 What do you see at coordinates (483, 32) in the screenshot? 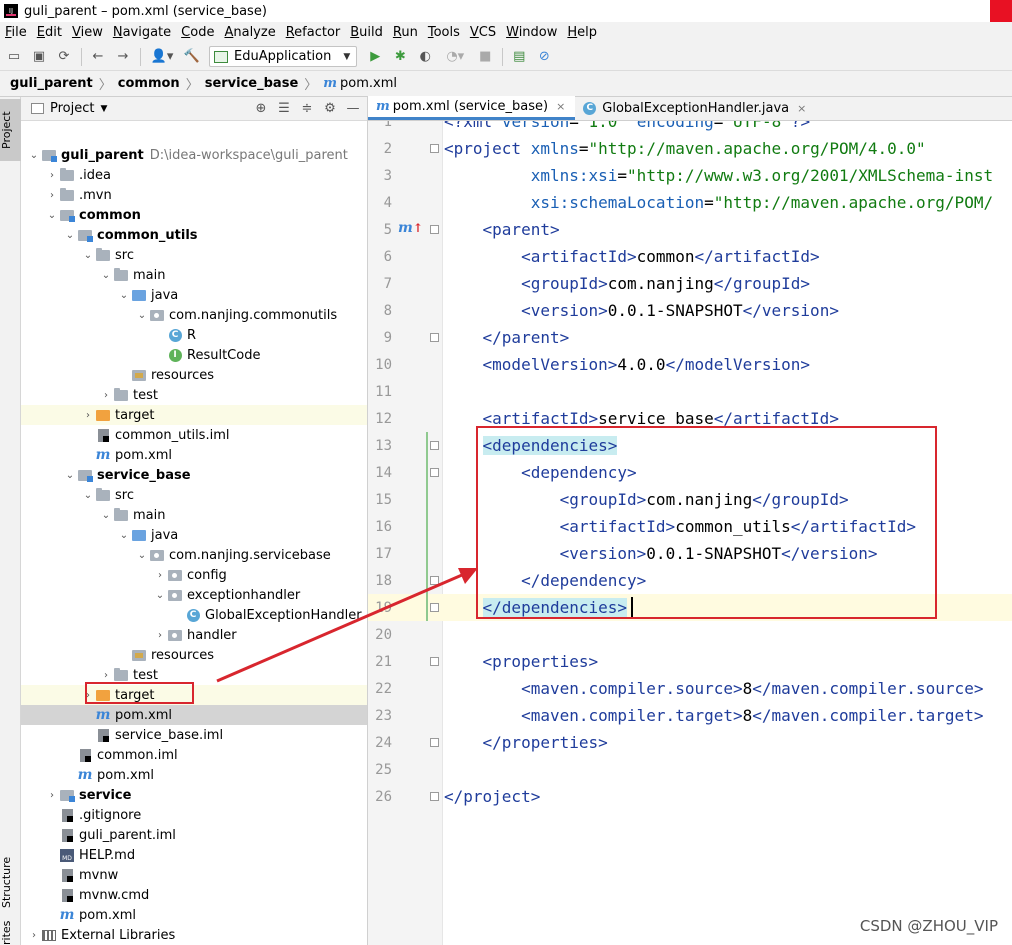
I see `menu-vcs: VCS` at bounding box center [483, 32].